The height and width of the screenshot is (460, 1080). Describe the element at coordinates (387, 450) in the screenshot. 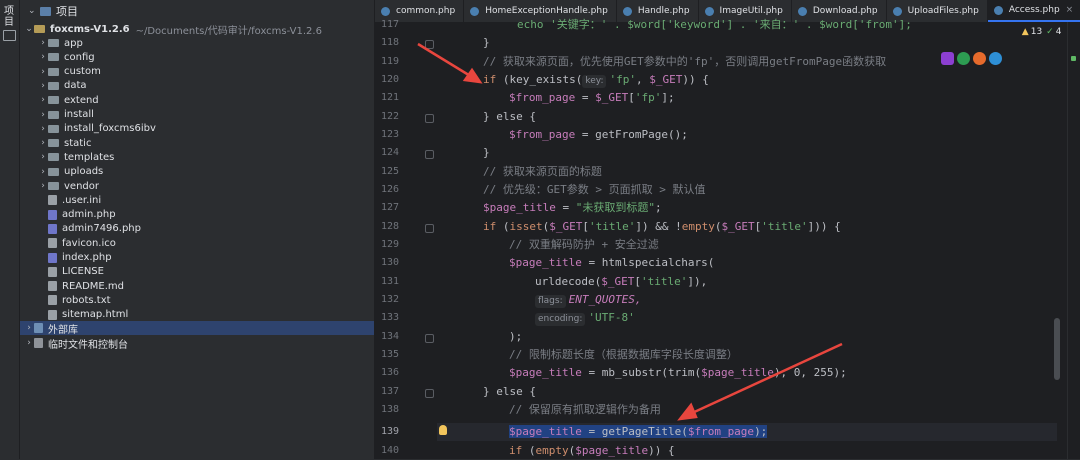

I see `line-number: 140` at that location.